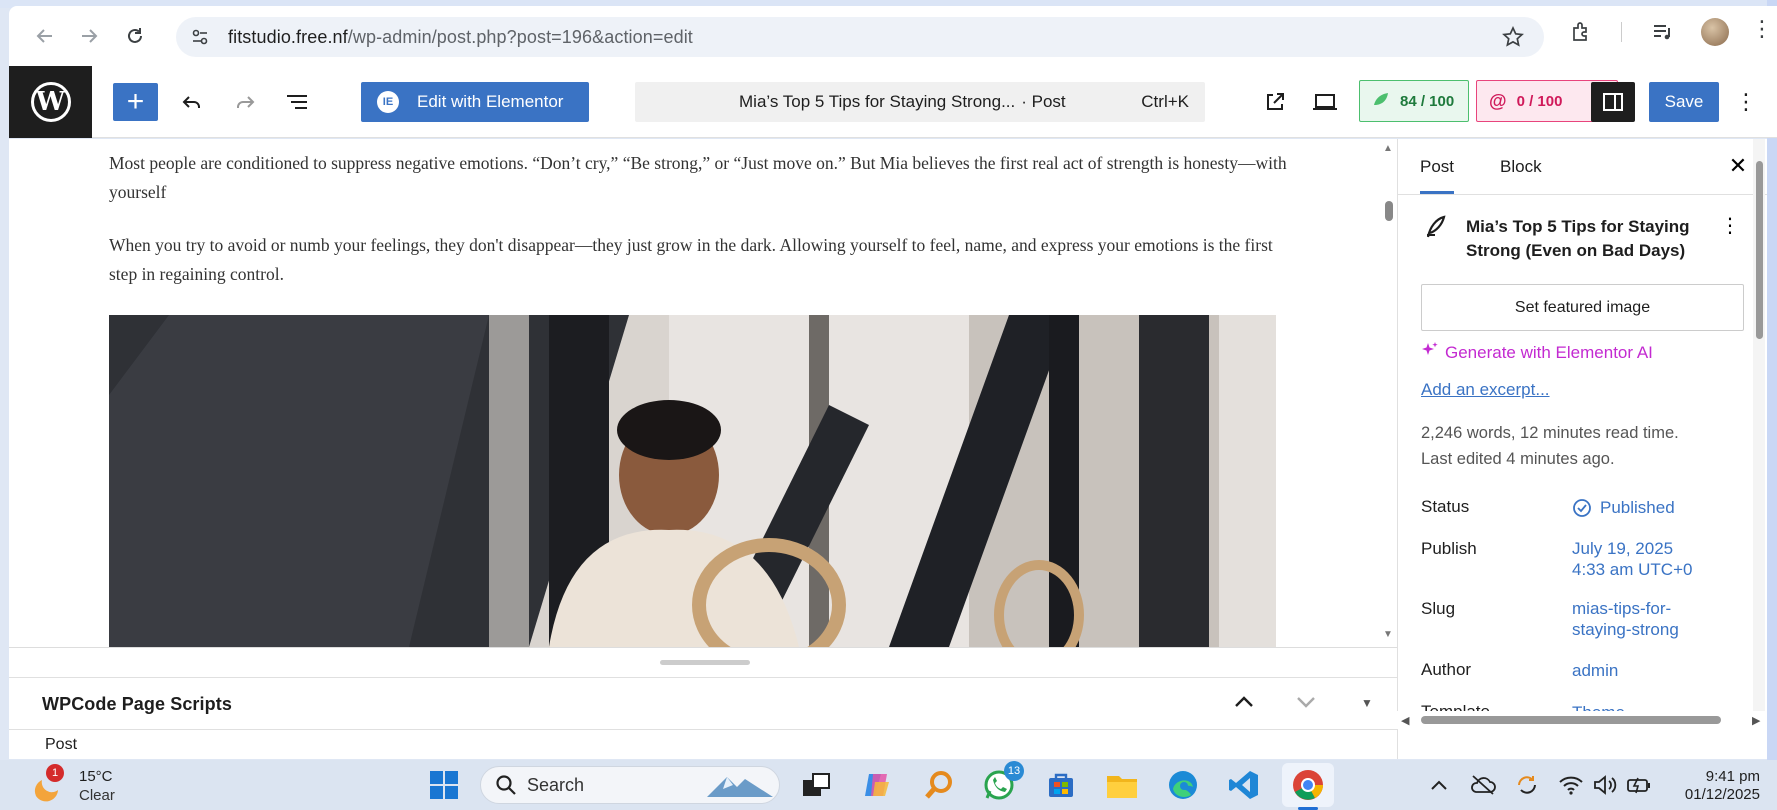  What do you see at coordinates (1275, 102) in the screenshot?
I see `view-post-icon` at bounding box center [1275, 102].